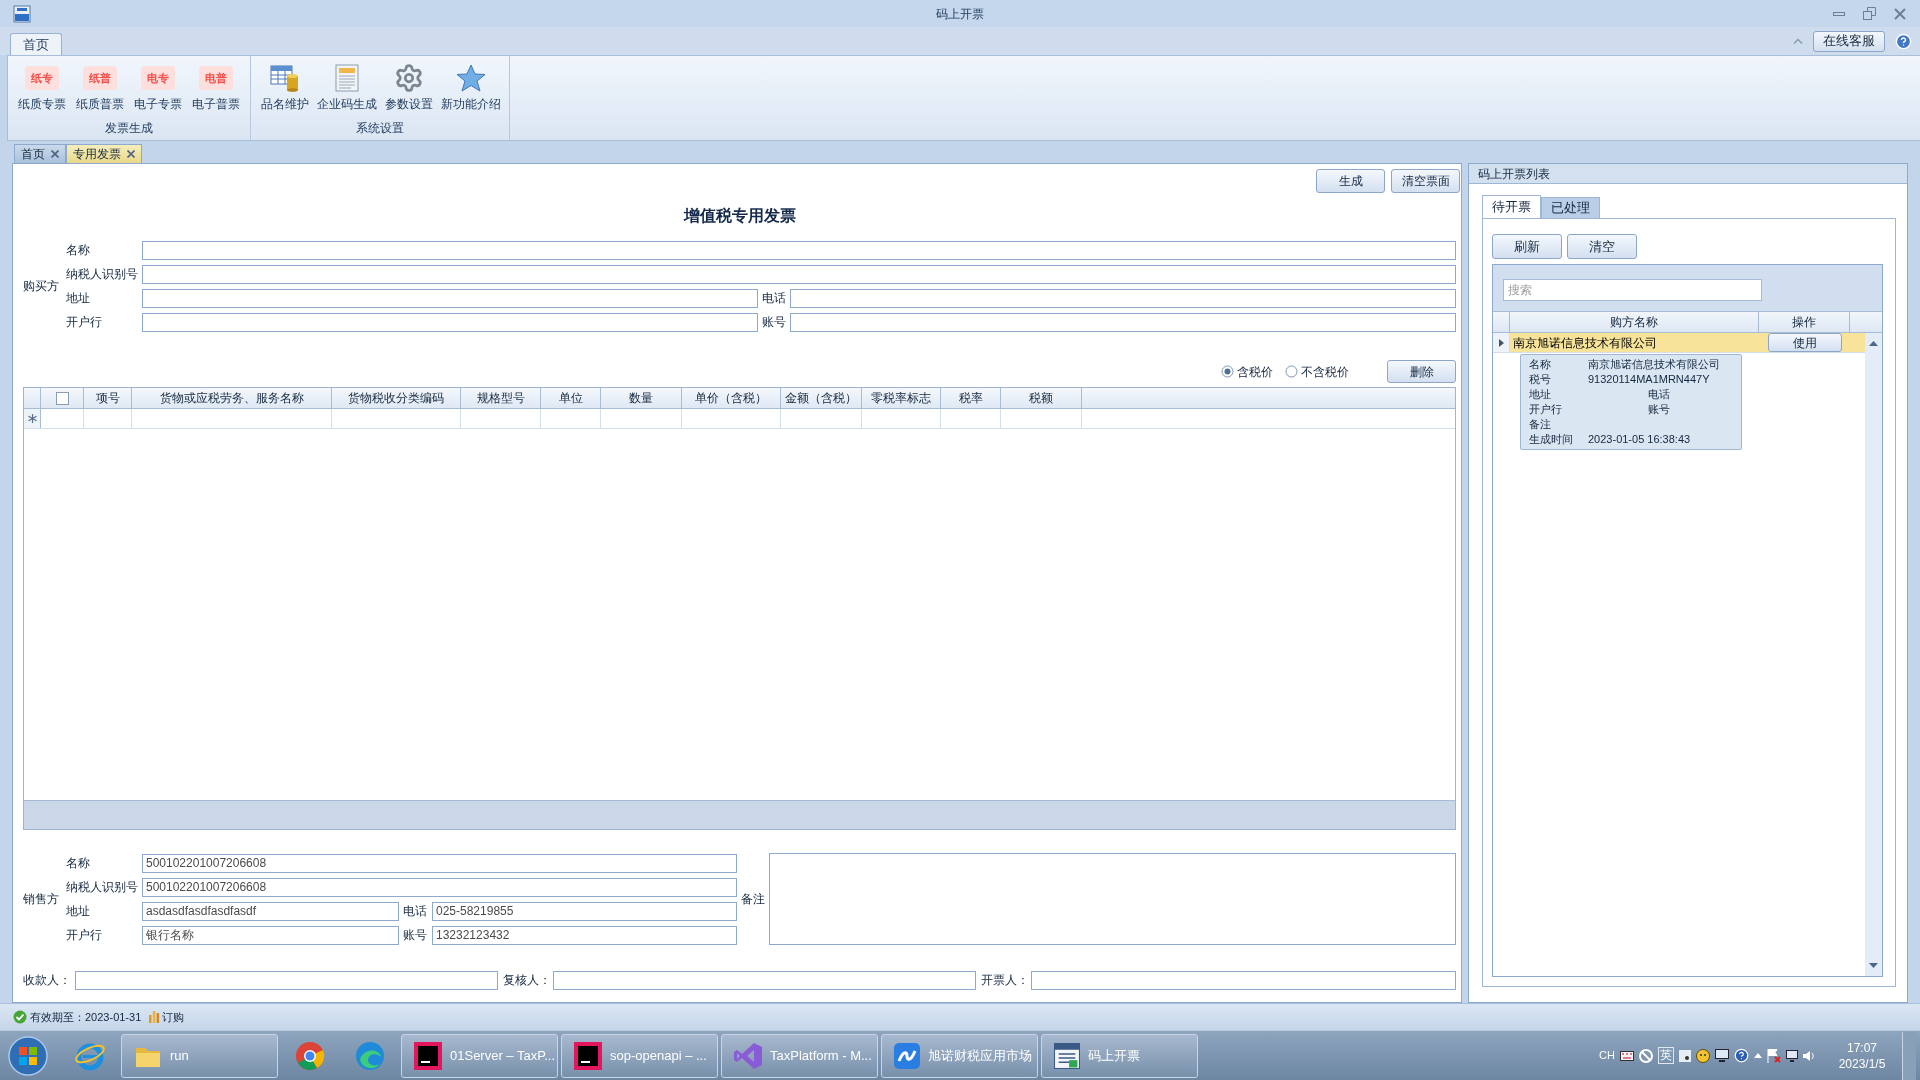 This screenshot has width=1920, height=1080. Describe the element at coordinates (527, 980) in the screenshot. I see `field-label: 复核人：` at that location.